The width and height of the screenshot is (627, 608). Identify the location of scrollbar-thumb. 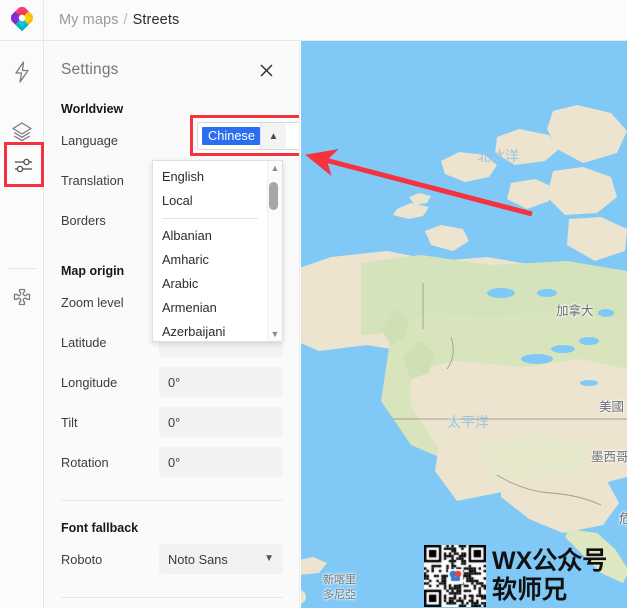
(273, 196).